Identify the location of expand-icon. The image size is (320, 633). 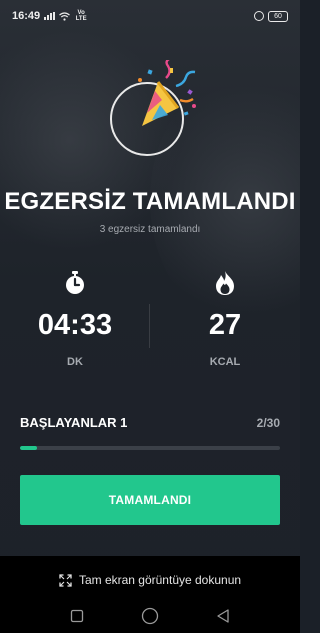
(65, 580).